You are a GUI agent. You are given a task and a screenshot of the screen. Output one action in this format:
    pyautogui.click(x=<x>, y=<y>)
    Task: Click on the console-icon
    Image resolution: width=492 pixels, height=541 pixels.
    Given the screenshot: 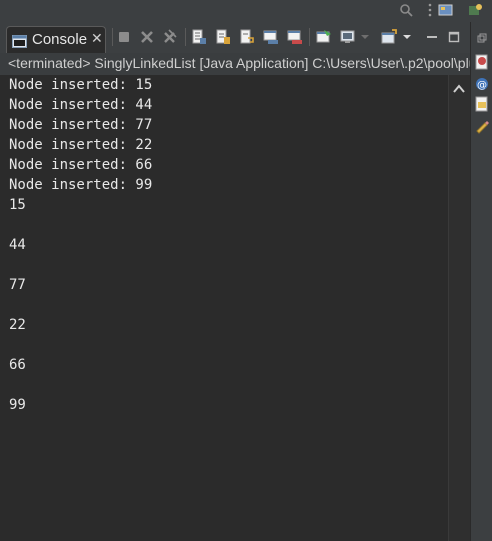 What is the action you would take?
    pyautogui.click(x=19, y=40)
    